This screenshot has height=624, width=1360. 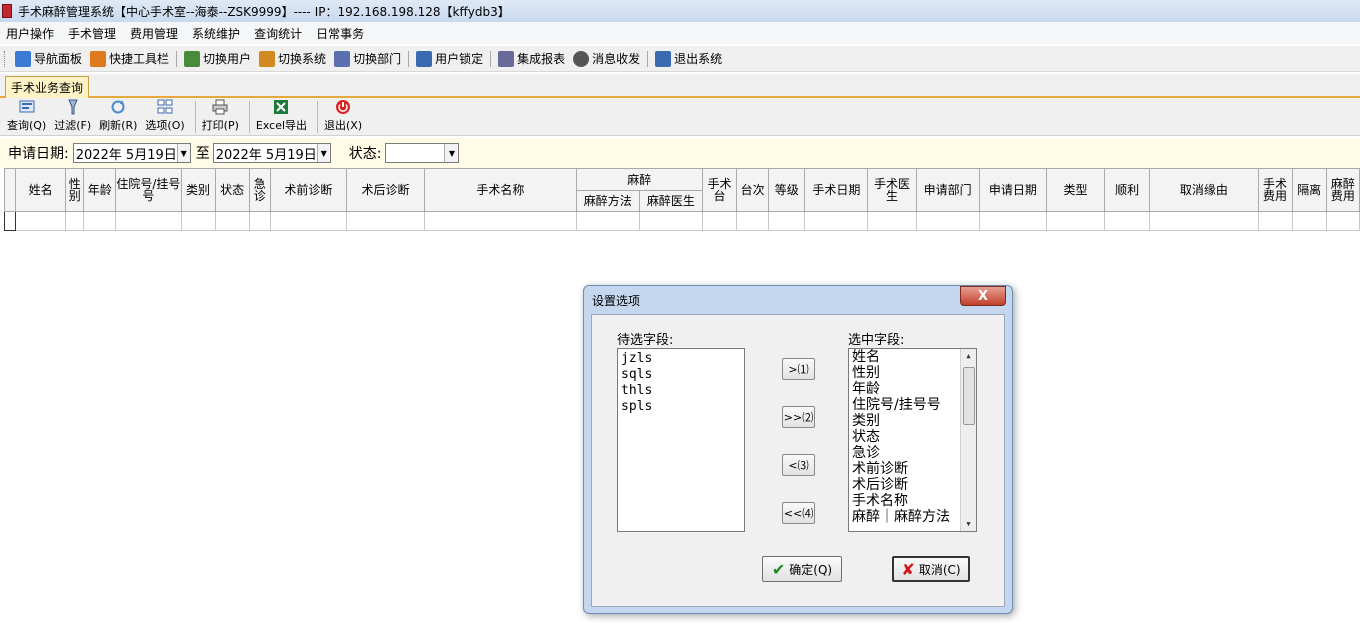 What do you see at coordinates (912, 373) in the screenshot?
I see `list-item: 性别` at bounding box center [912, 373].